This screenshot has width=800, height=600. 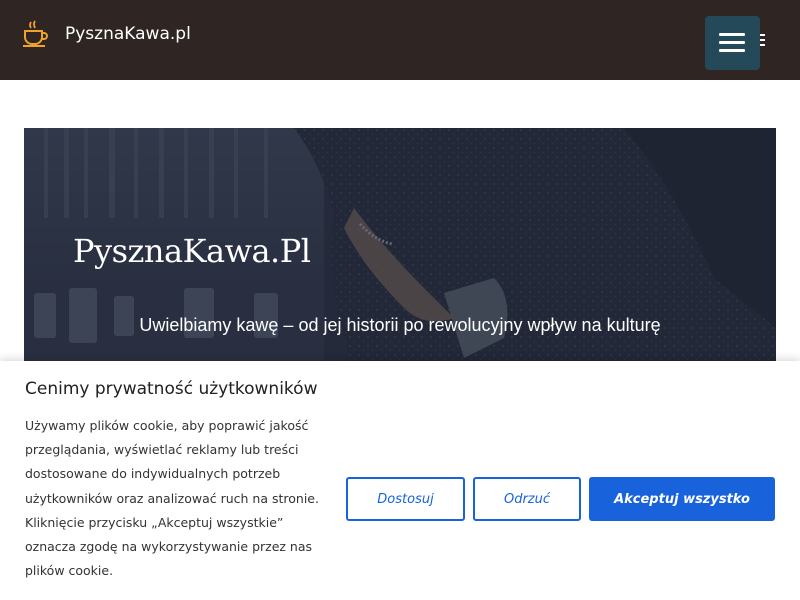 What do you see at coordinates (763, 41) in the screenshot?
I see `menu-icon-peek` at bounding box center [763, 41].